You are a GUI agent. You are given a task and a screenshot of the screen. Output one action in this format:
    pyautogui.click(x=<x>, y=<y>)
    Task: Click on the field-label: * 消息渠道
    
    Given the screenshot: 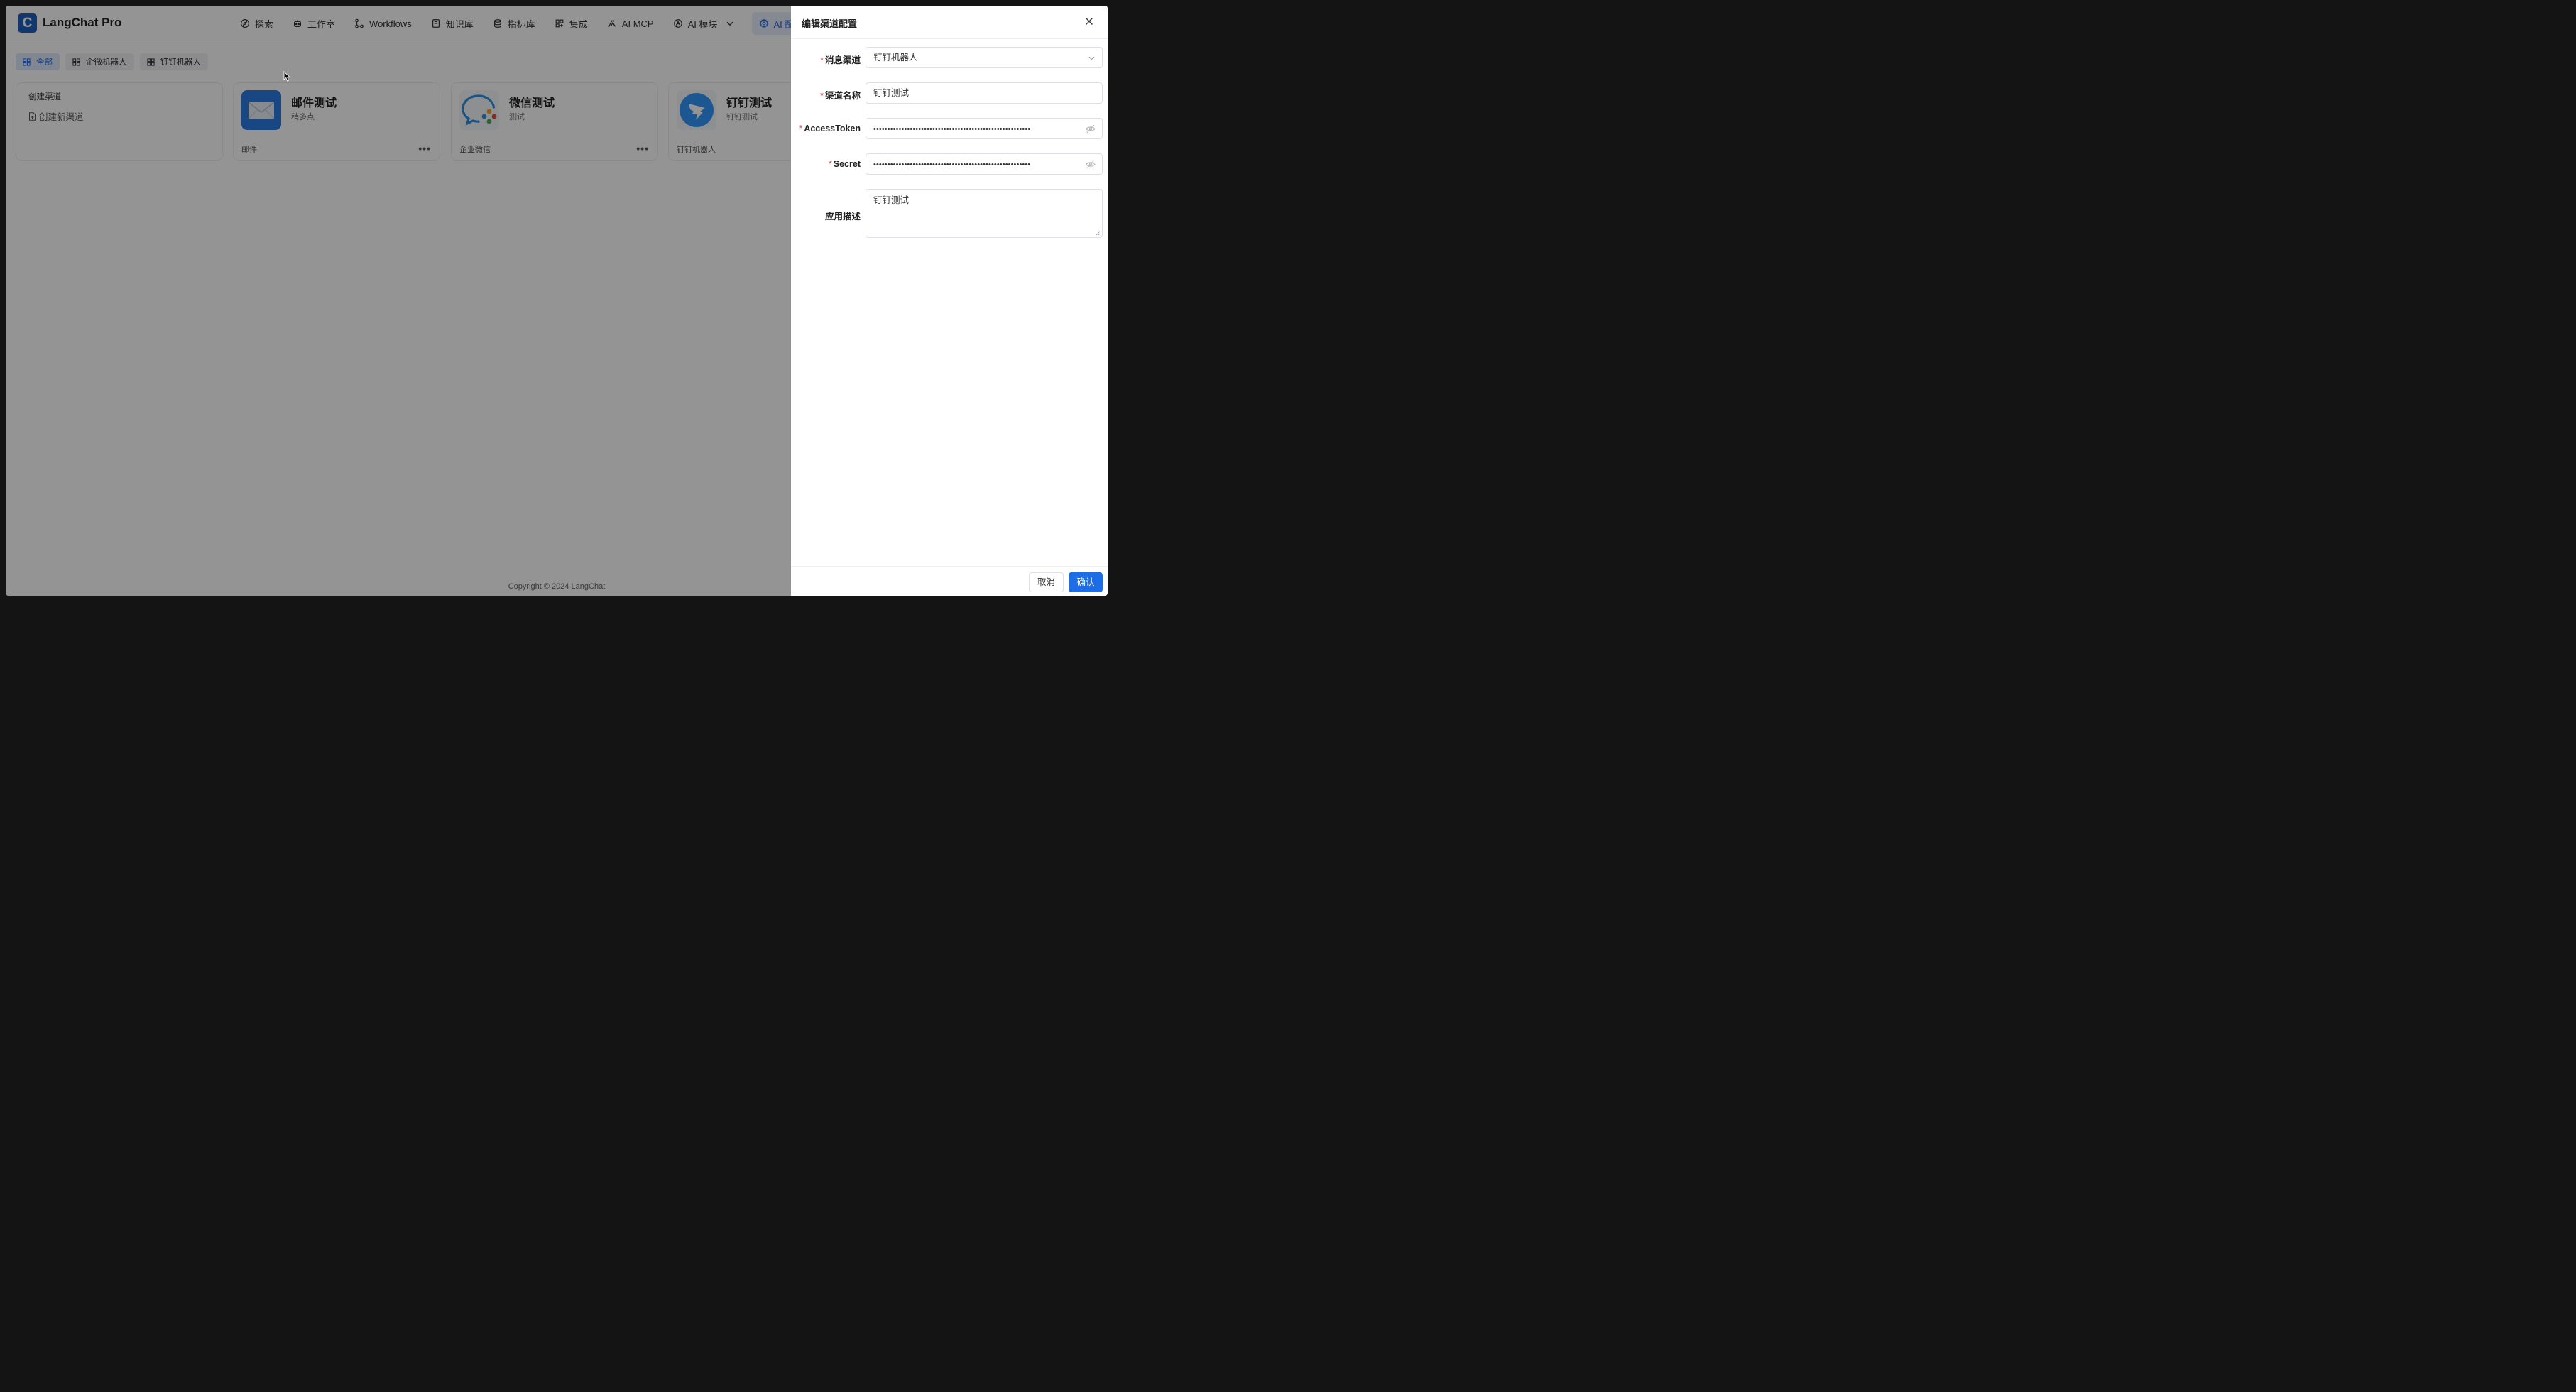 What is the action you would take?
    pyautogui.click(x=840, y=60)
    